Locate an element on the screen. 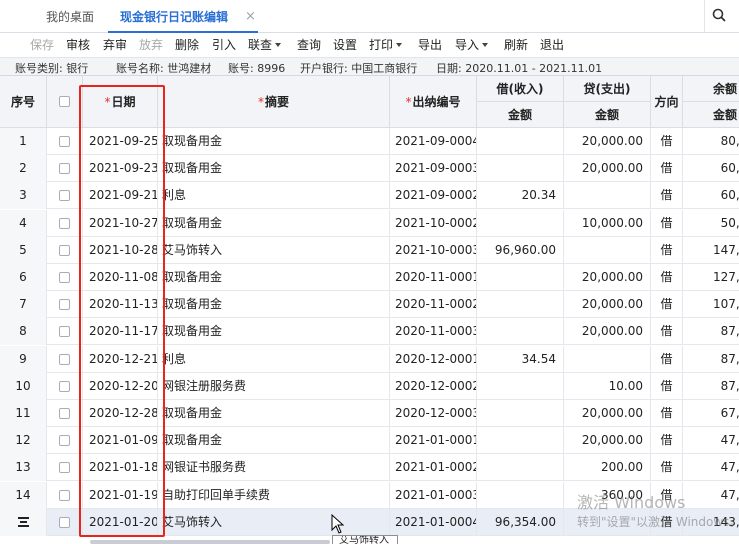 This screenshot has width=739, height=544. row-summary: 艾马饰转入 is located at coordinates (274, 522).